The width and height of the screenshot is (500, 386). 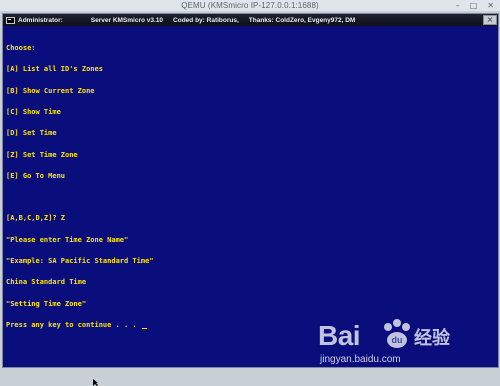 I want to click on qemu-window-controls: – □ ✕, so click(x=475, y=5).